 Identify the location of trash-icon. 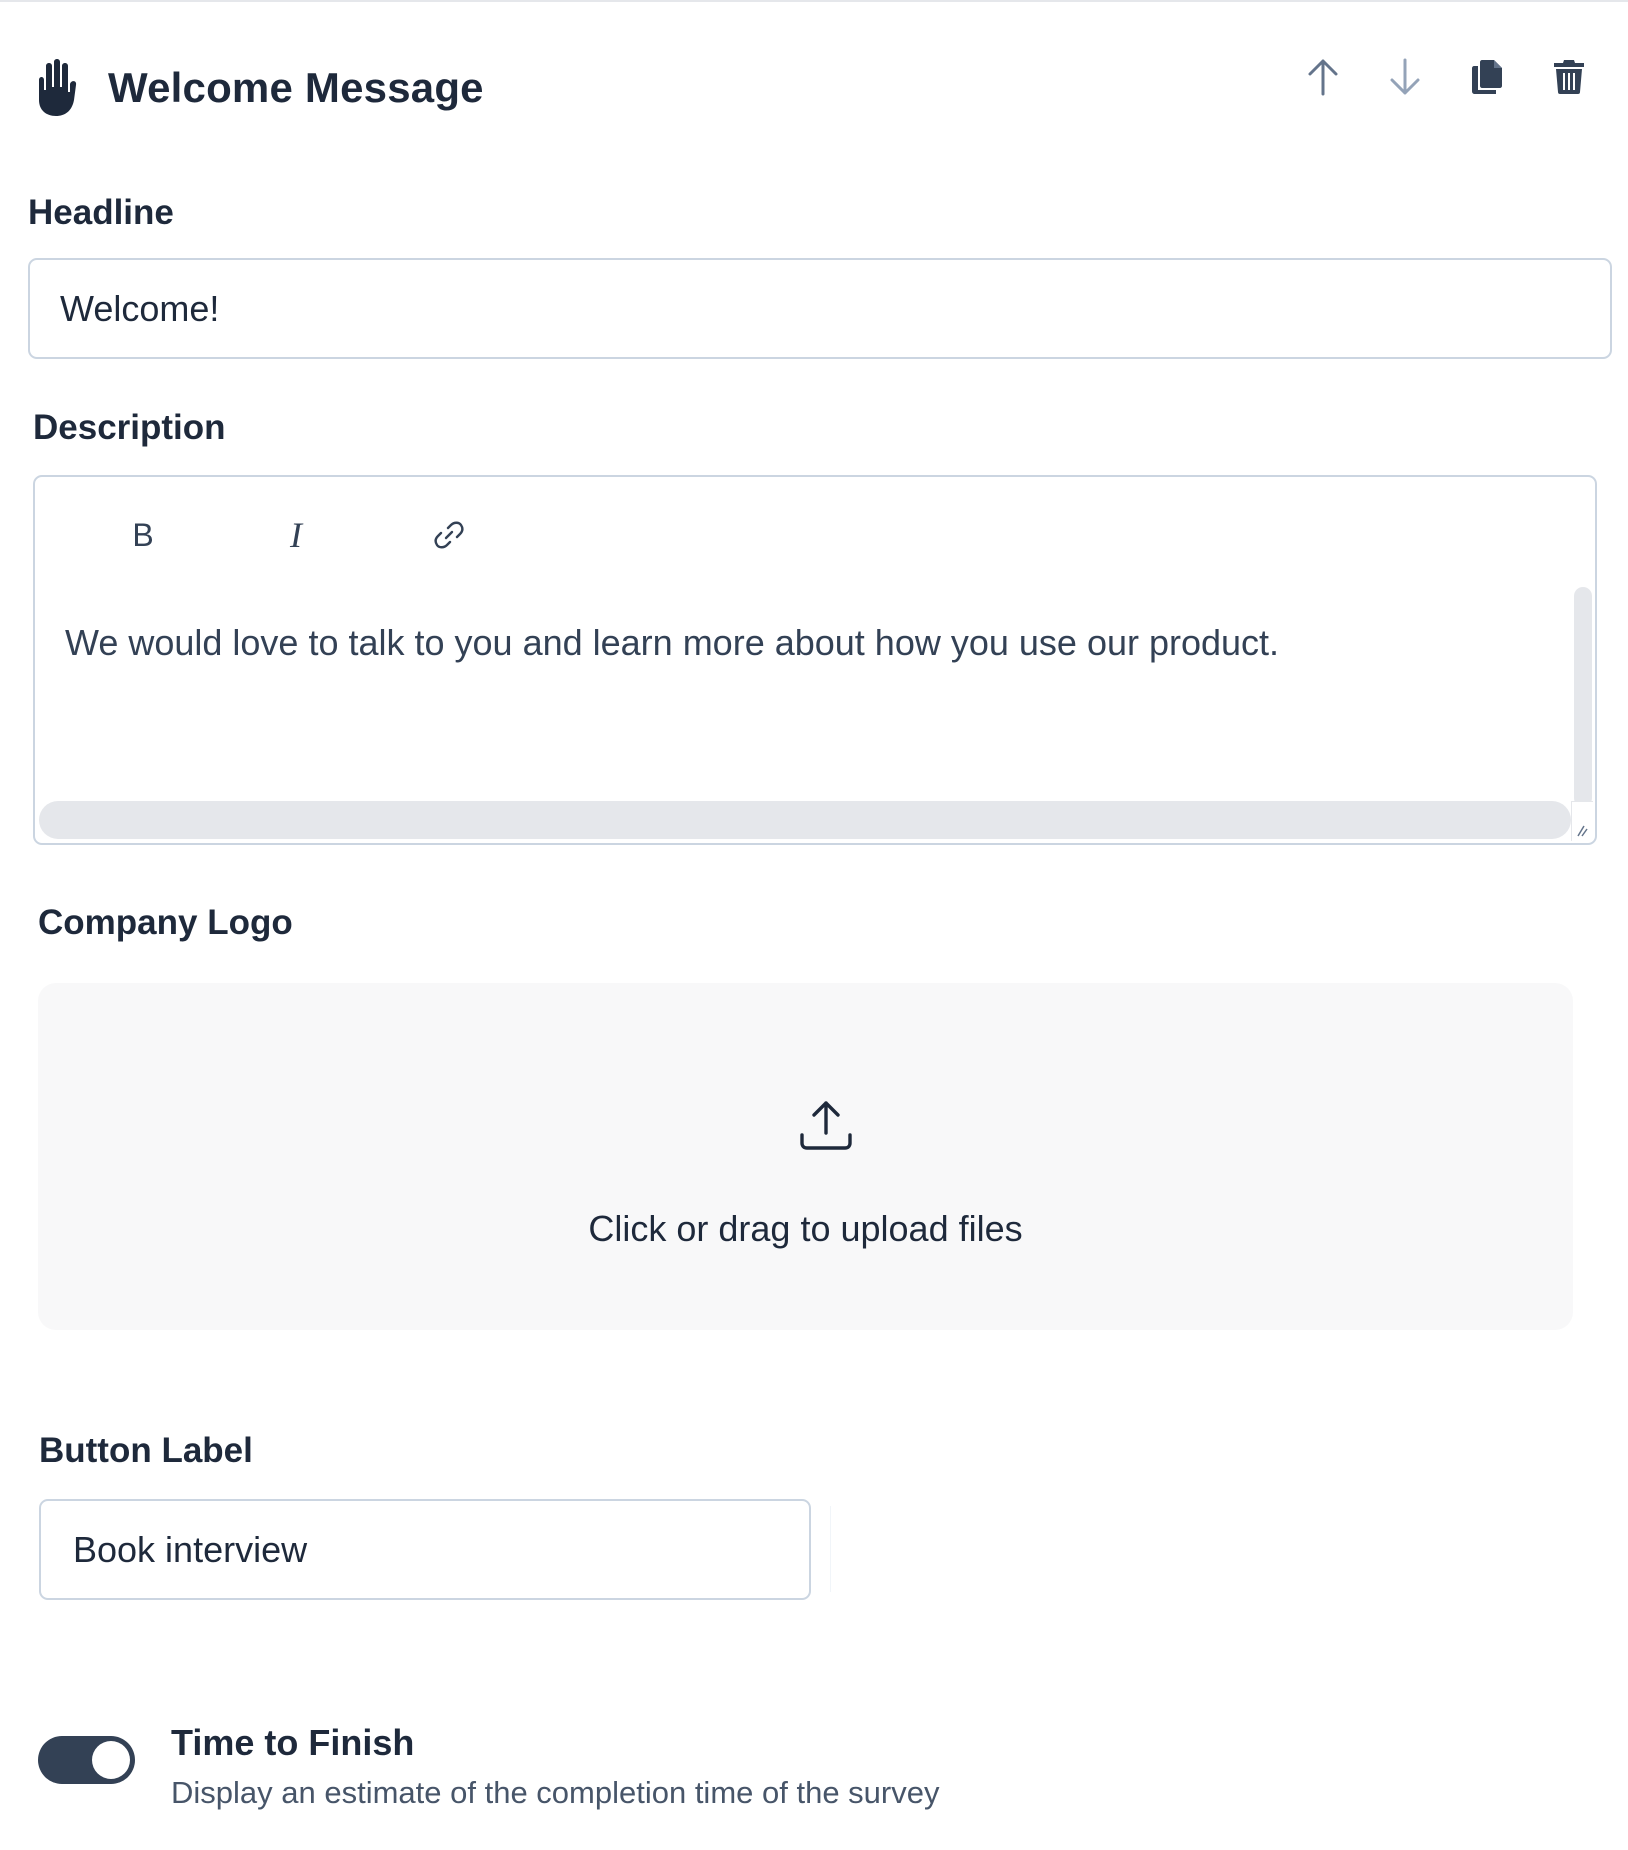
(1569, 77).